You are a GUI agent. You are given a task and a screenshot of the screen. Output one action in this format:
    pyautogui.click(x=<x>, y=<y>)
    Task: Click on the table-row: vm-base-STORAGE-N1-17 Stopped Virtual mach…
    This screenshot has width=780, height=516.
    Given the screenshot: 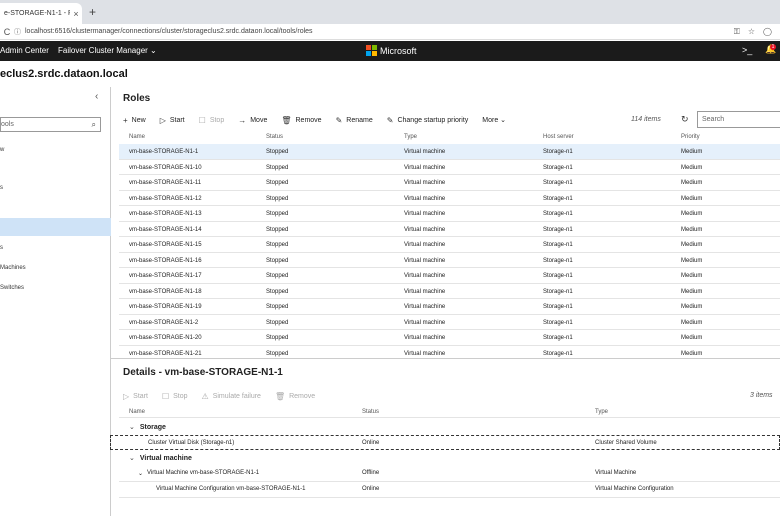 What is the action you would take?
    pyautogui.click(x=449, y=276)
    